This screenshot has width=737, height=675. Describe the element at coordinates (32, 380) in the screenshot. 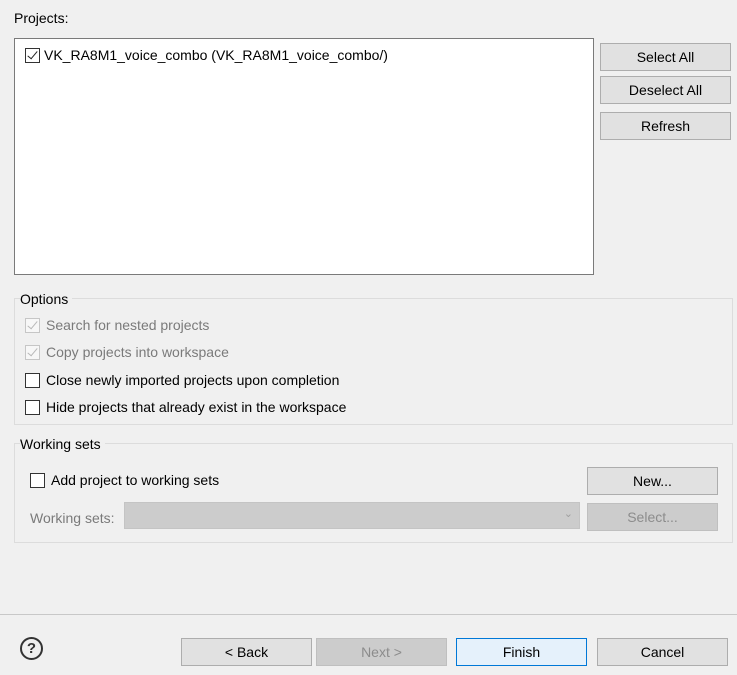

I see `close-imported-checkbox` at that location.